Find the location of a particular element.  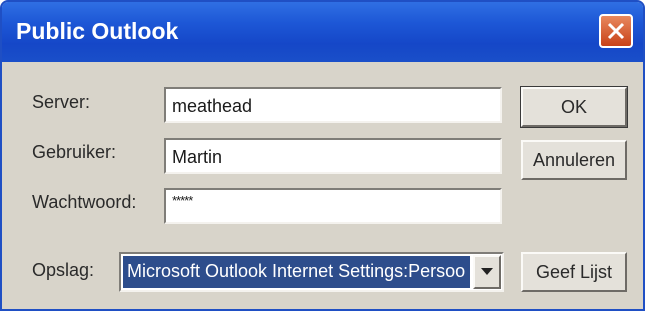

server-input: meathead is located at coordinates (333, 105).